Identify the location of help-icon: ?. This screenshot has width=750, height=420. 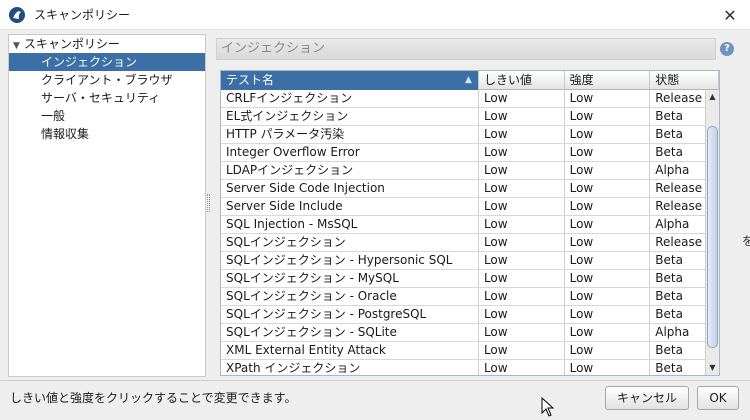
(727, 49).